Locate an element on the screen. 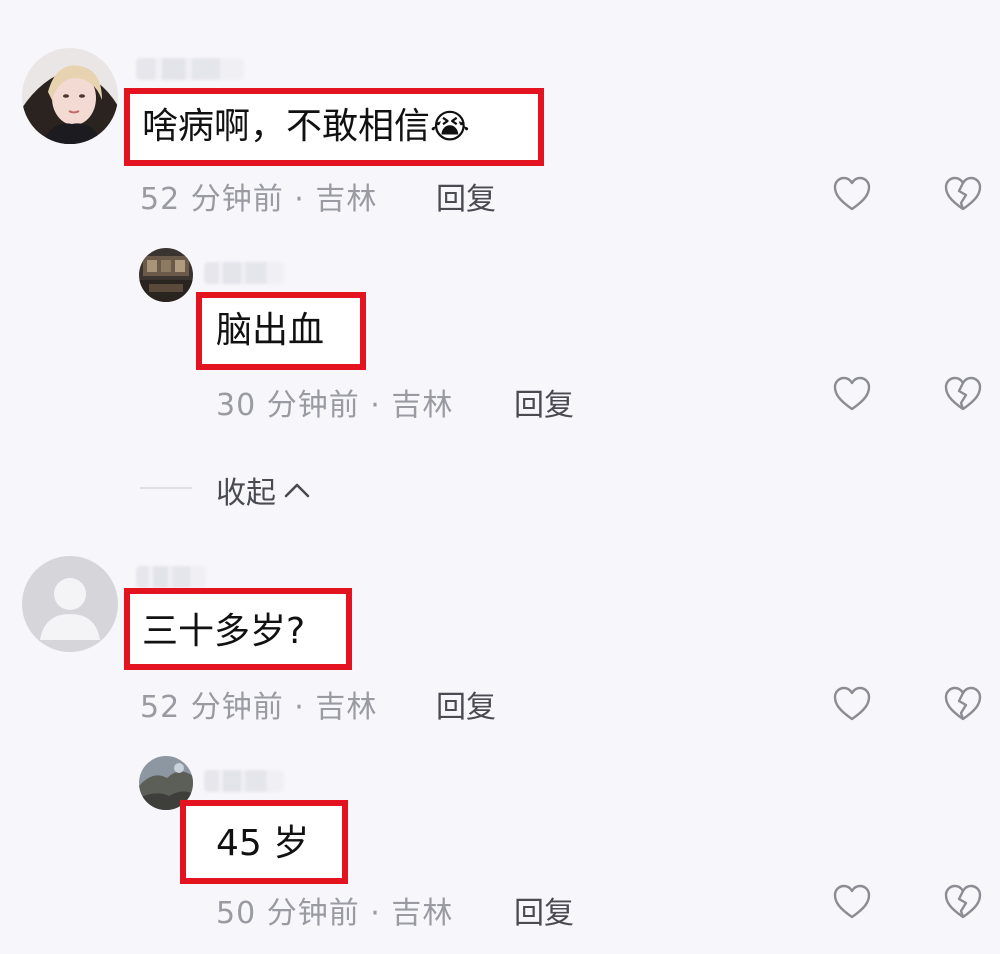 This screenshot has height=954, width=1000. chevron-up-icon is located at coordinates (297, 490).